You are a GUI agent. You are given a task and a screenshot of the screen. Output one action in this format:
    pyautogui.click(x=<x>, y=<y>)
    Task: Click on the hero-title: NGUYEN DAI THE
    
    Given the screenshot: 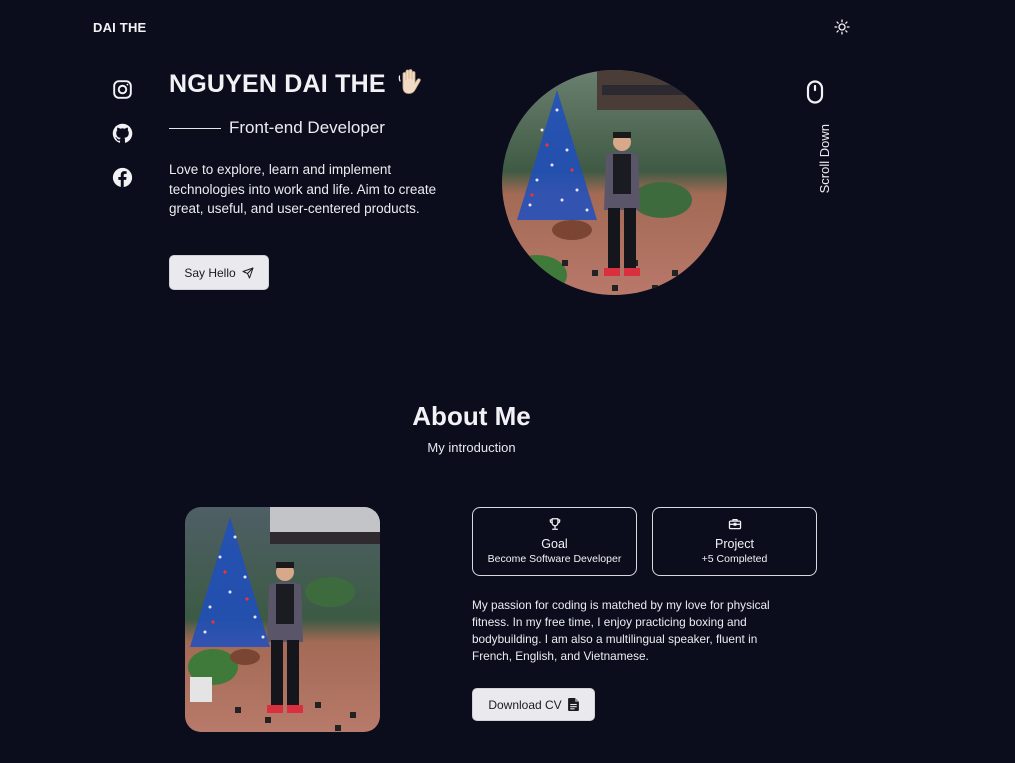 What is the action you would take?
    pyautogui.click(x=296, y=83)
    